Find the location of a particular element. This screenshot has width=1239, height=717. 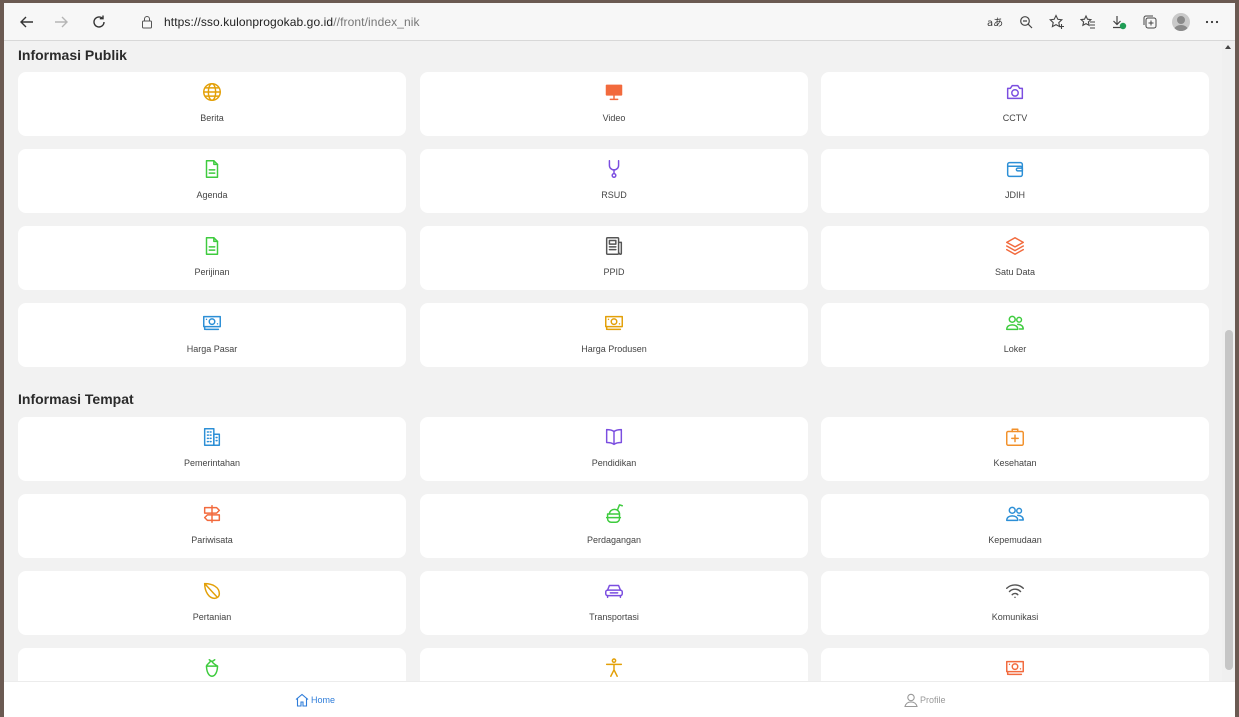

menu-card-accessibility is located at coordinates (614, 664).